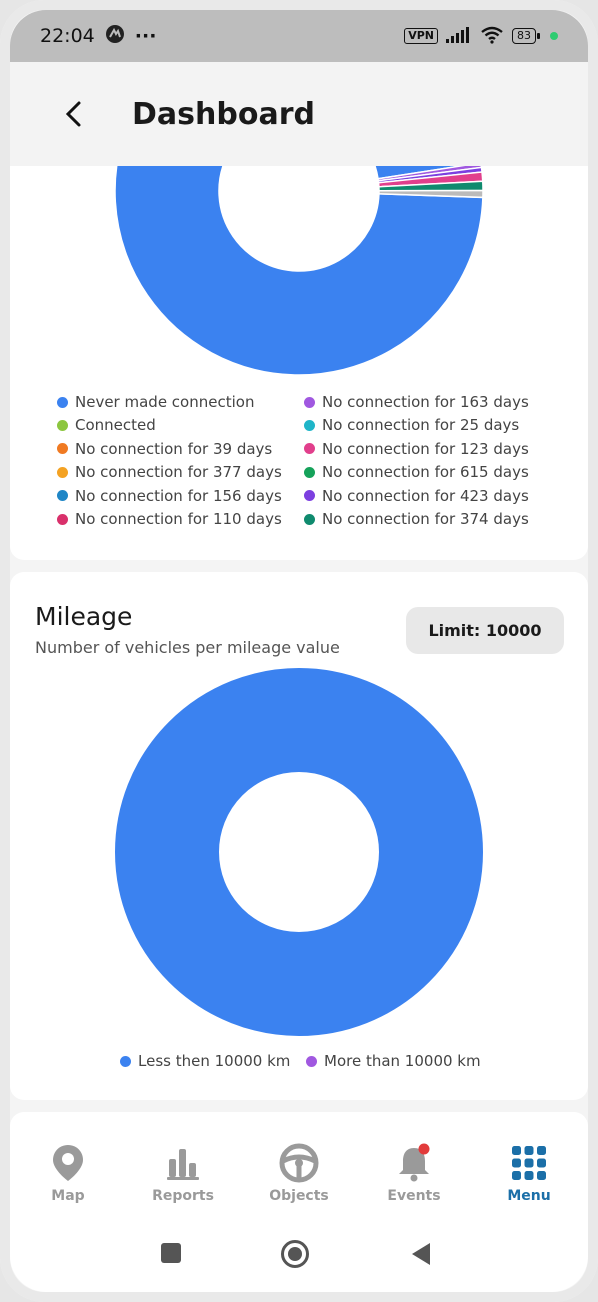  I want to click on privacy-indicator-icon, so click(554, 36).